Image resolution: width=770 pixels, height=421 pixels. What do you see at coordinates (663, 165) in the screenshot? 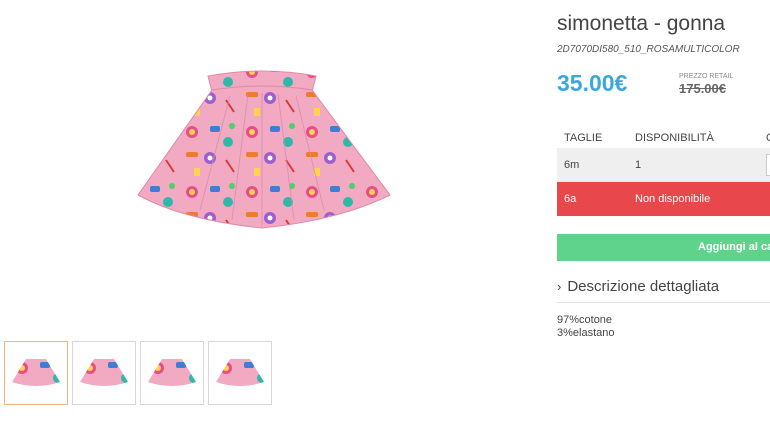
I see `size-row: 6m 1` at bounding box center [663, 165].